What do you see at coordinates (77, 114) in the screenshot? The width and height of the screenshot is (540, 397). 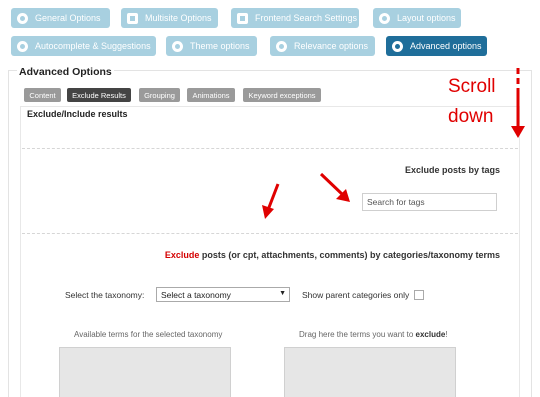 I see `section-title: Exclude/Include results` at bounding box center [77, 114].